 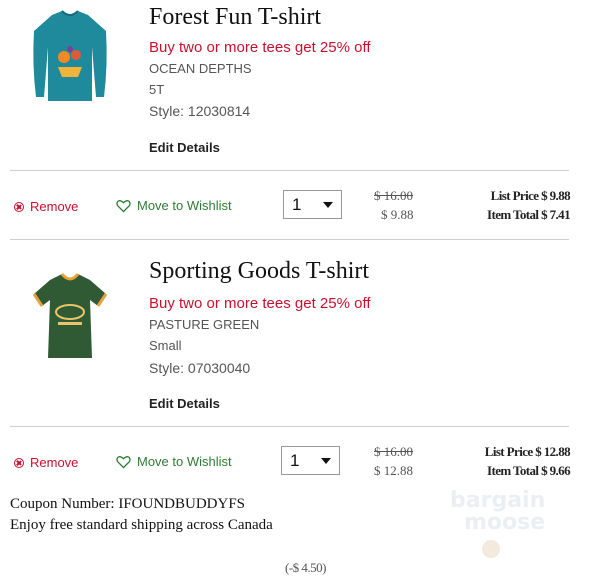 What do you see at coordinates (128, 504) in the screenshot?
I see `coupon-number: Coupon Number: IFOUNDBUDDYFS` at bounding box center [128, 504].